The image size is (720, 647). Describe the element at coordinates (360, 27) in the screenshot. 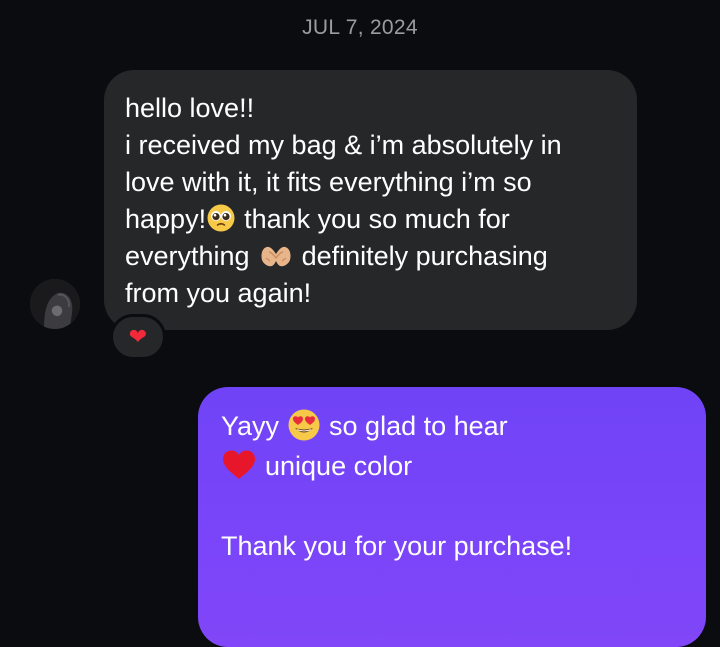

I see `date-label: JUL 7, 2024` at that location.